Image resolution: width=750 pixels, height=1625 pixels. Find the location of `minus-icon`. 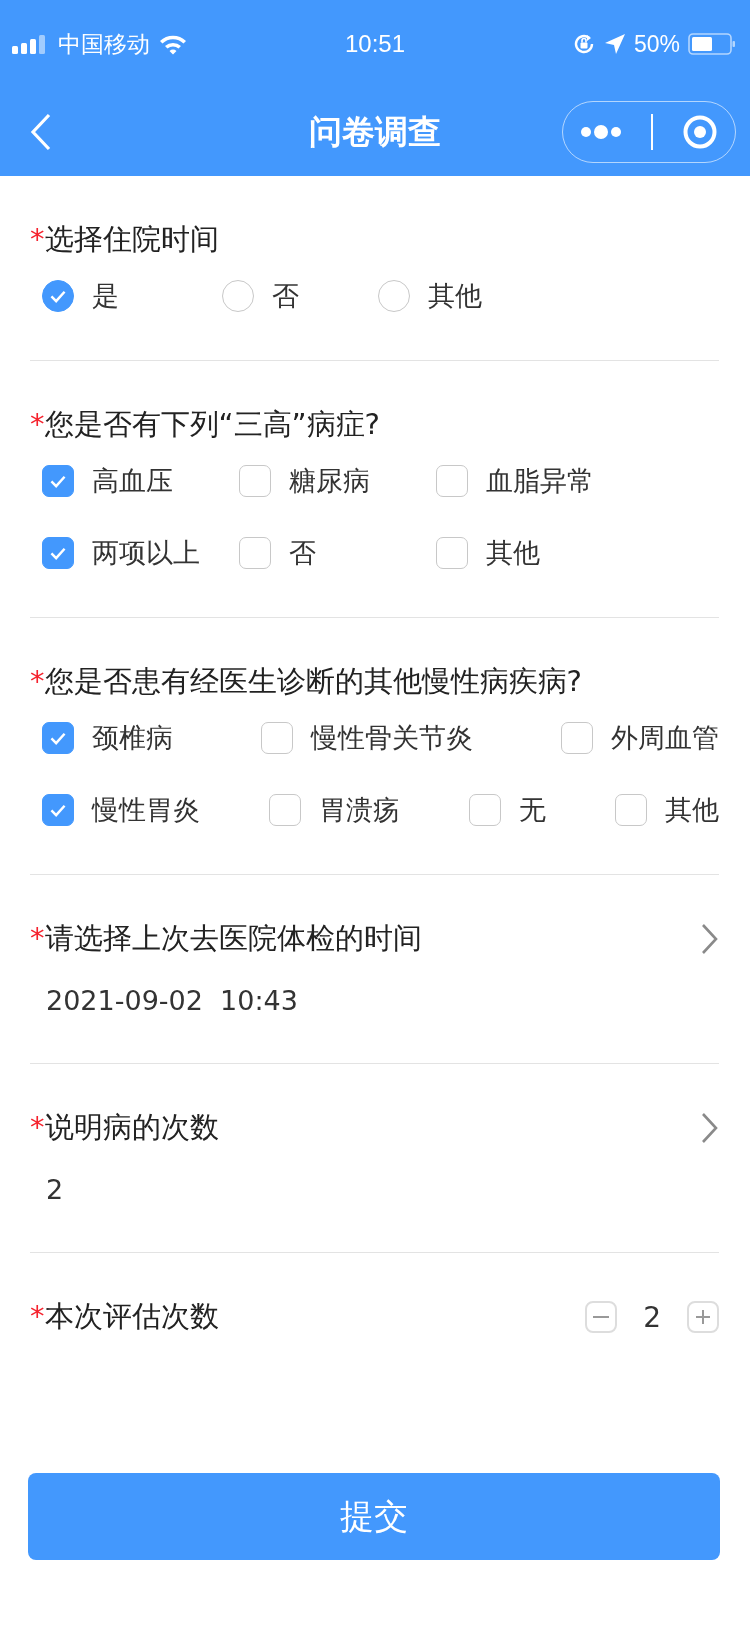

minus-icon is located at coordinates (601, 1317).